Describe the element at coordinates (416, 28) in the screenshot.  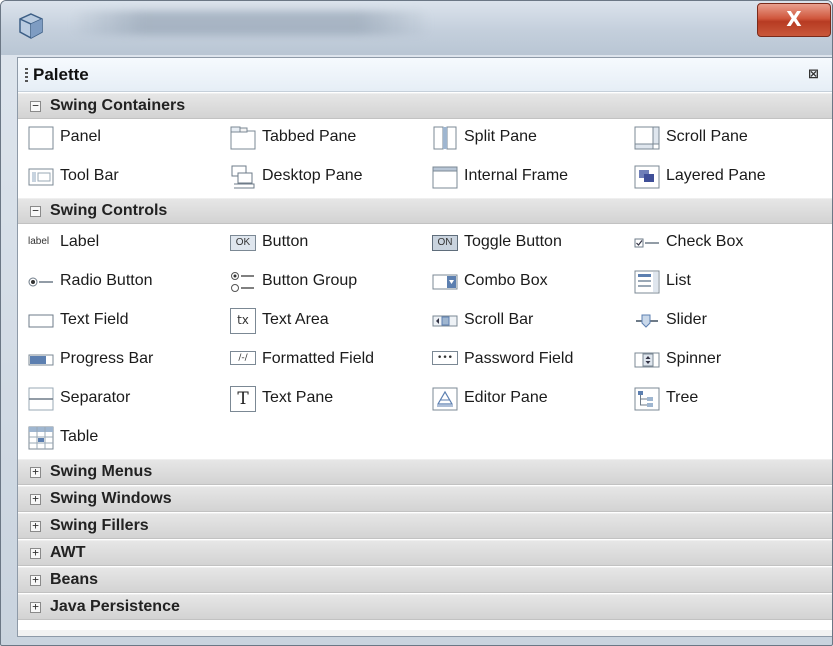
I see `title-bar: X` at that location.